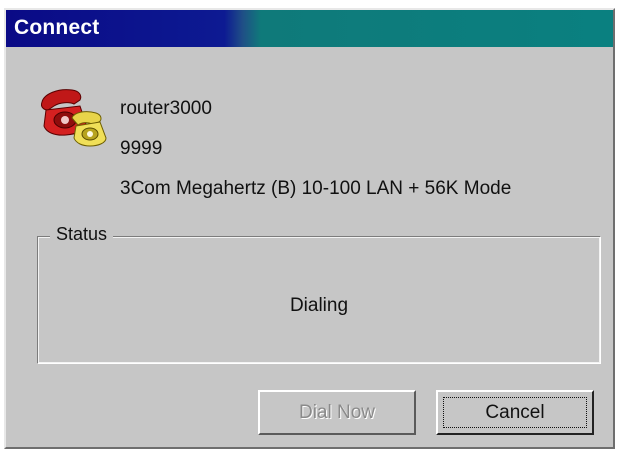 The width and height of the screenshot is (620, 453). What do you see at coordinates (74, 118) in the screenshot?
I see `telephone-icon` at bounding box center [74, 118].